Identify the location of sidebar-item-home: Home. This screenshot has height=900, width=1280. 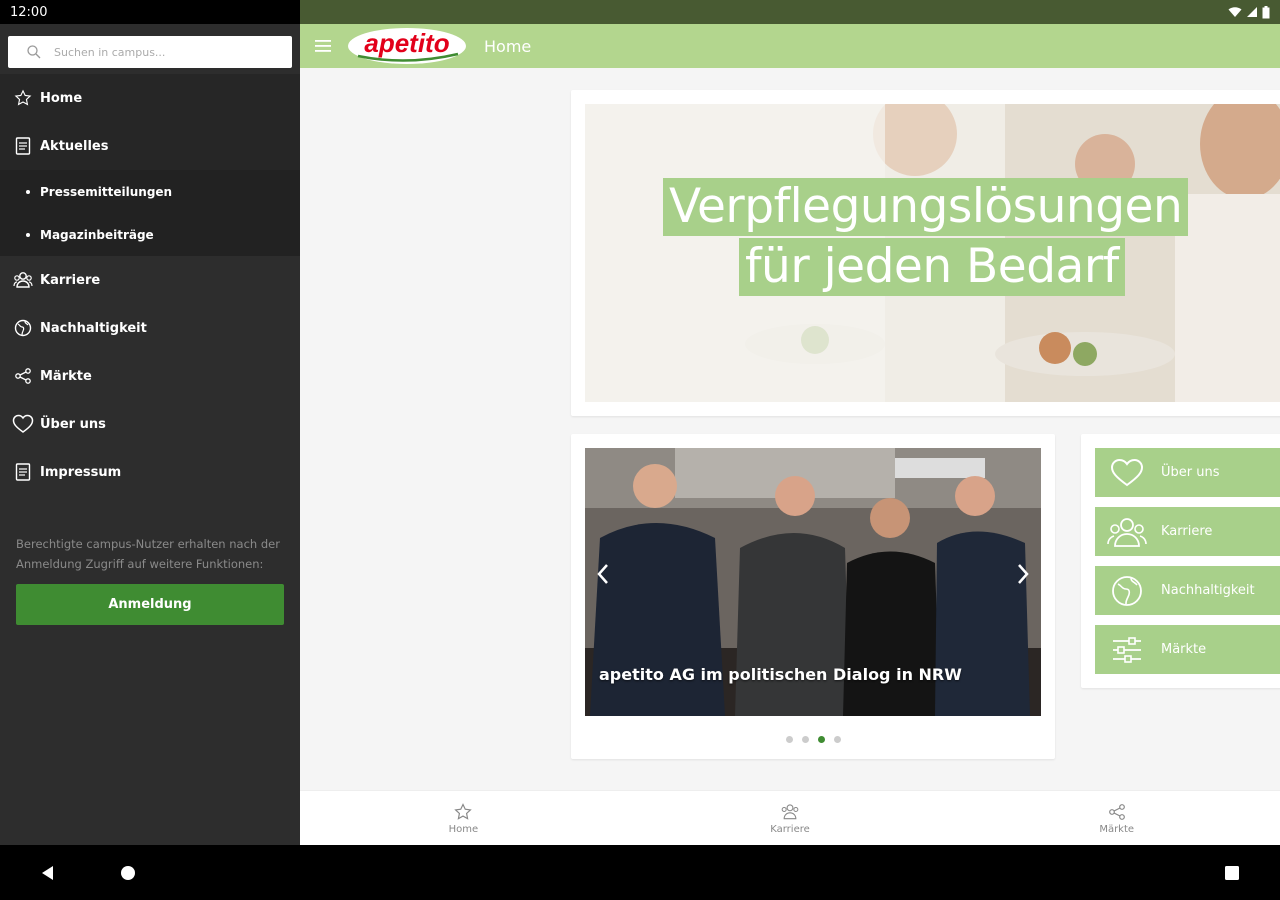
(150, 98).